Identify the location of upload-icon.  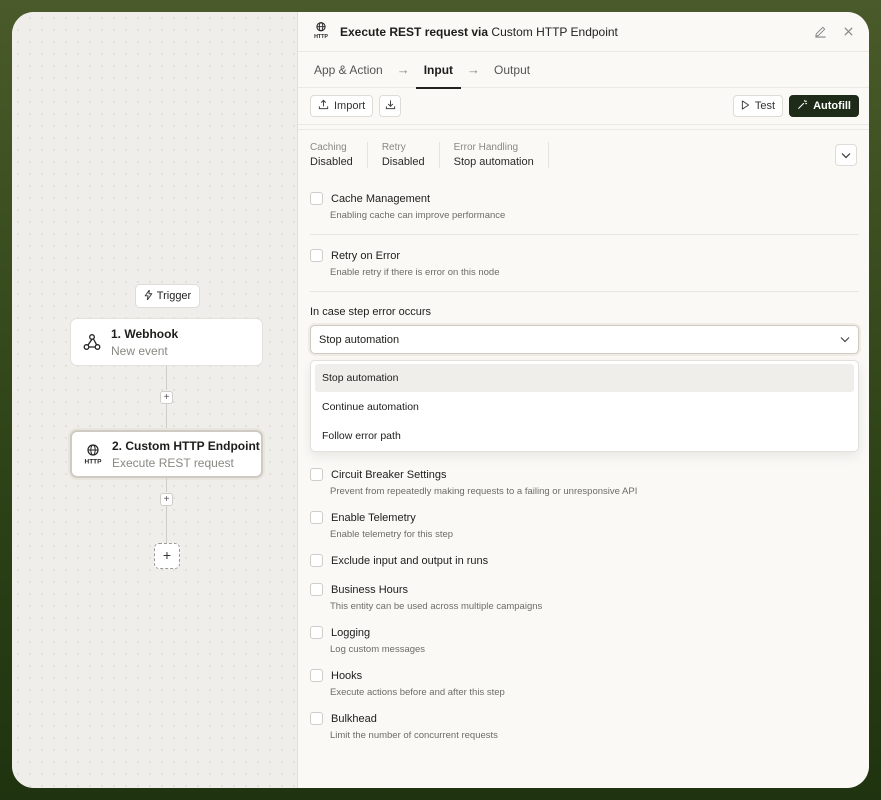
(323, 106).